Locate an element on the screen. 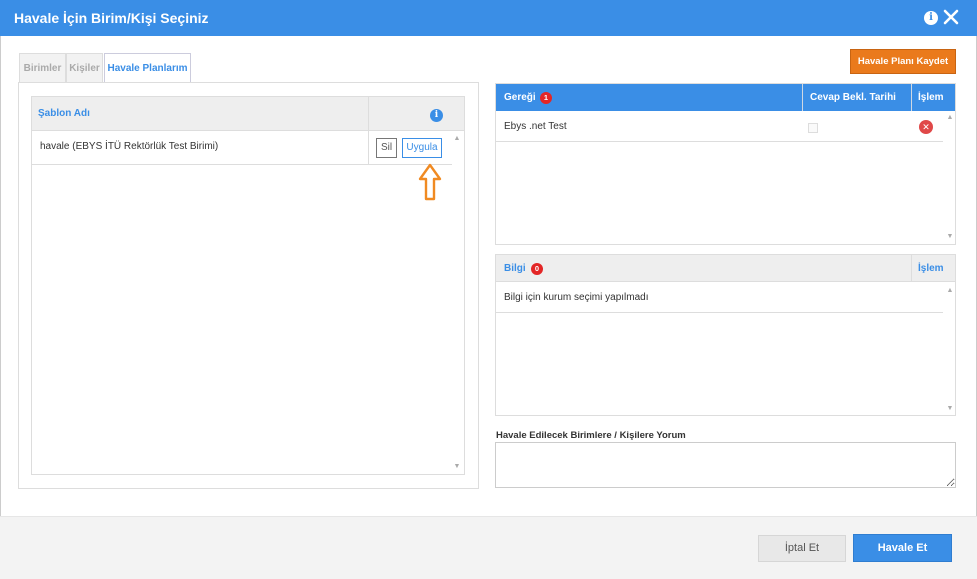 This screenshot has width=977, height=579. dialog-title: Havale İçin Birim/Kişi Seçiniz is located at coordinates (111, 18).